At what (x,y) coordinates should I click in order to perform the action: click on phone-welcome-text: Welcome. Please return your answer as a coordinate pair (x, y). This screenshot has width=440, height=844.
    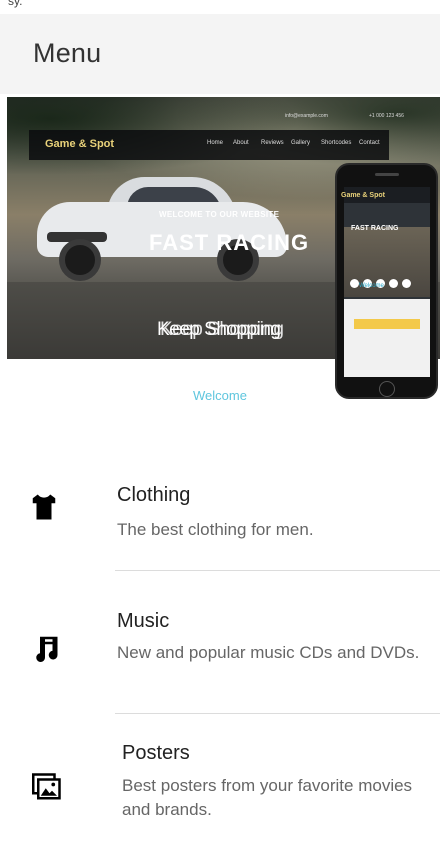
    Looking at the image, I should click on (371, 286).